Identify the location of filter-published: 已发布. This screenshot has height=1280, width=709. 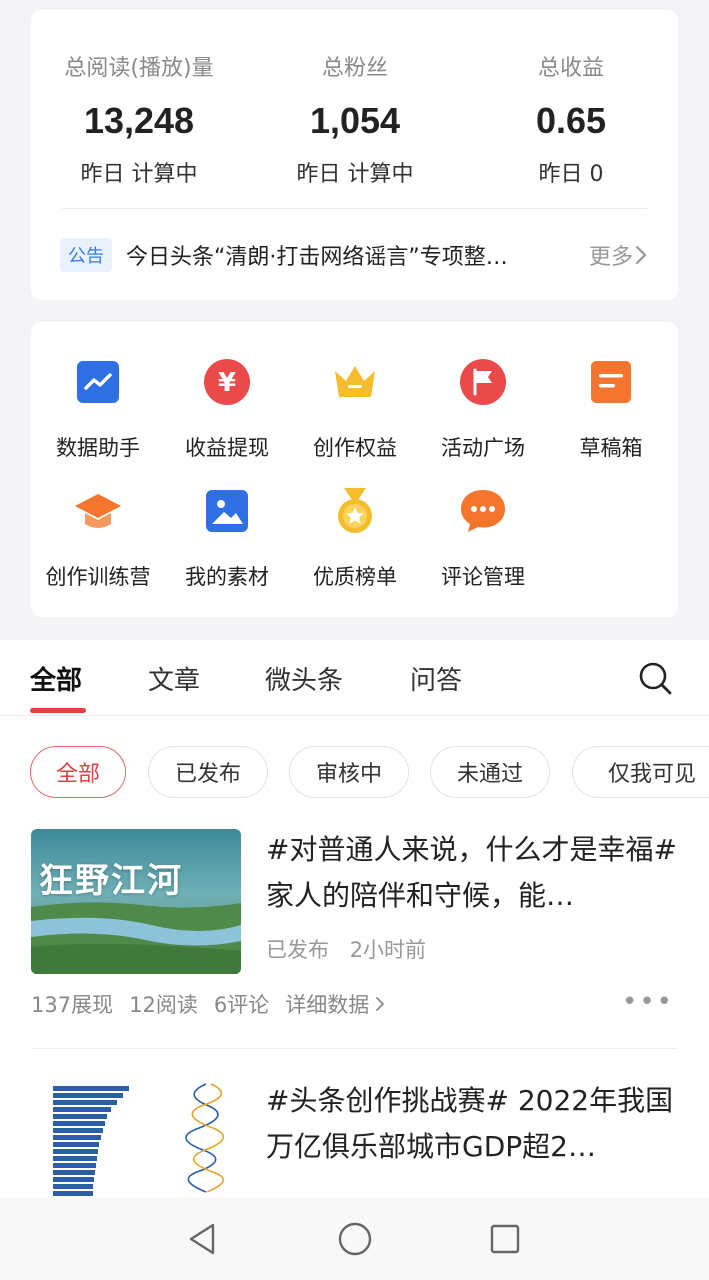
(208, 772).